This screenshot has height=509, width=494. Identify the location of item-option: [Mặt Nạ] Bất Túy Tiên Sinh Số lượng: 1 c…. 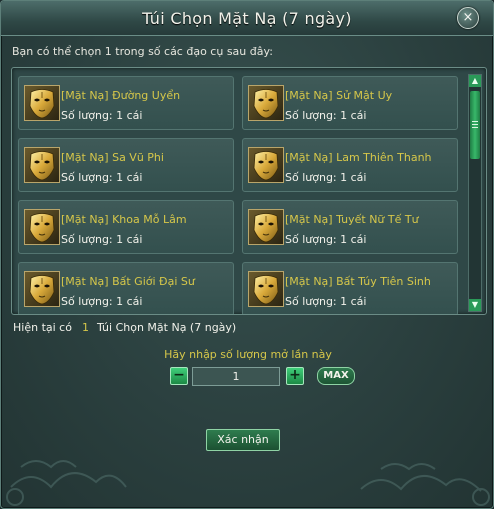
(350, 288).